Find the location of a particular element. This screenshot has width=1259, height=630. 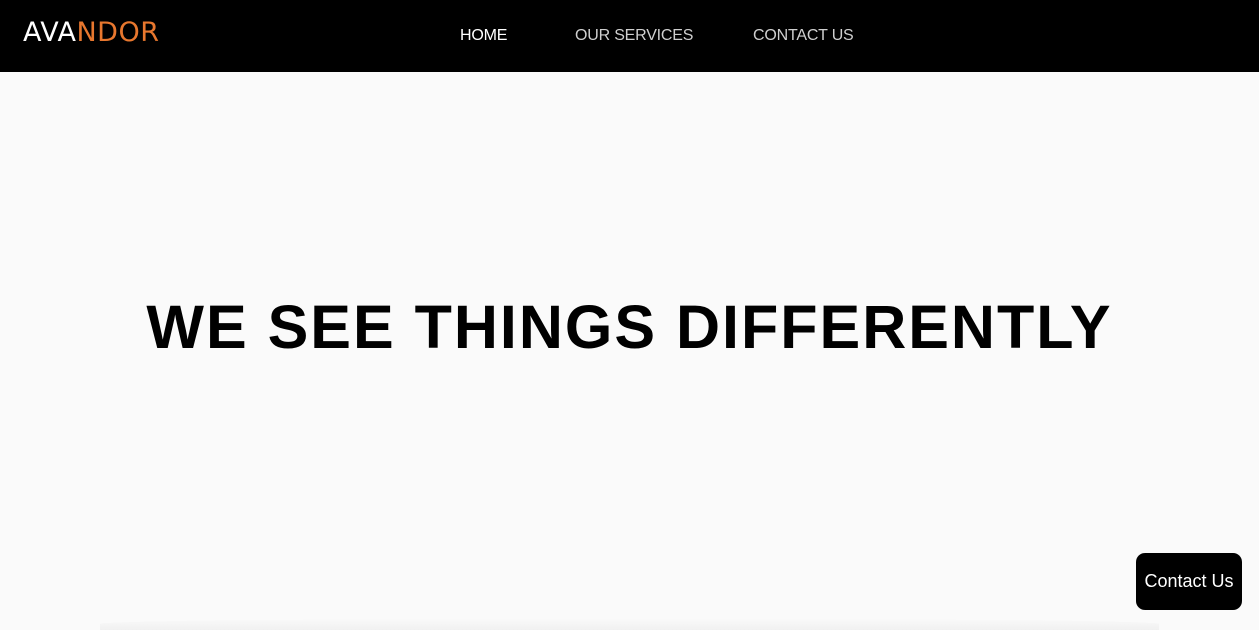

section-divider-shadow is located at coordinates (629, 624).